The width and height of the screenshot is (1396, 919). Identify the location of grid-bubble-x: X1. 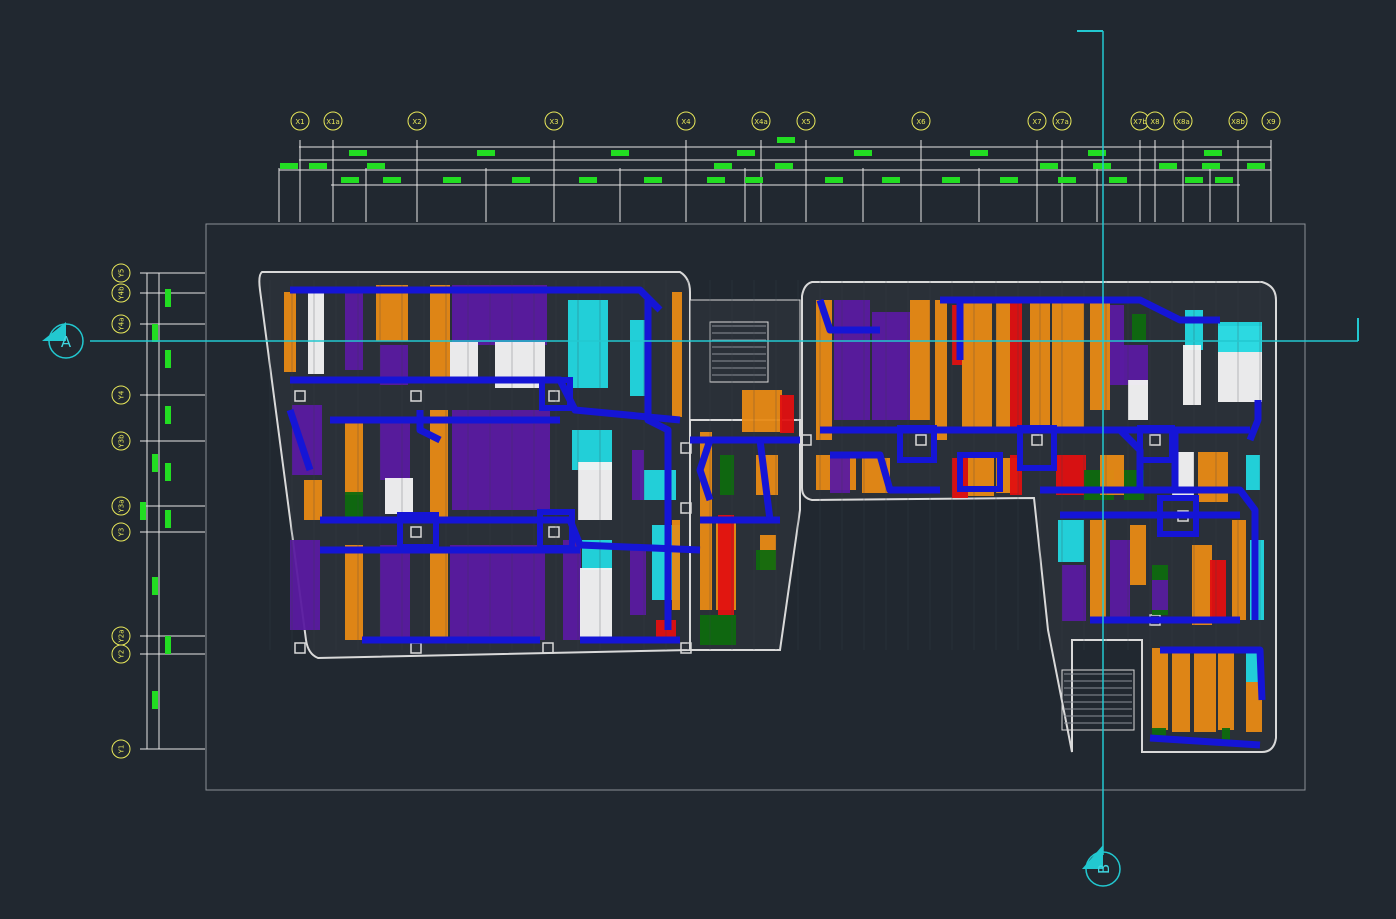
(300, 121).